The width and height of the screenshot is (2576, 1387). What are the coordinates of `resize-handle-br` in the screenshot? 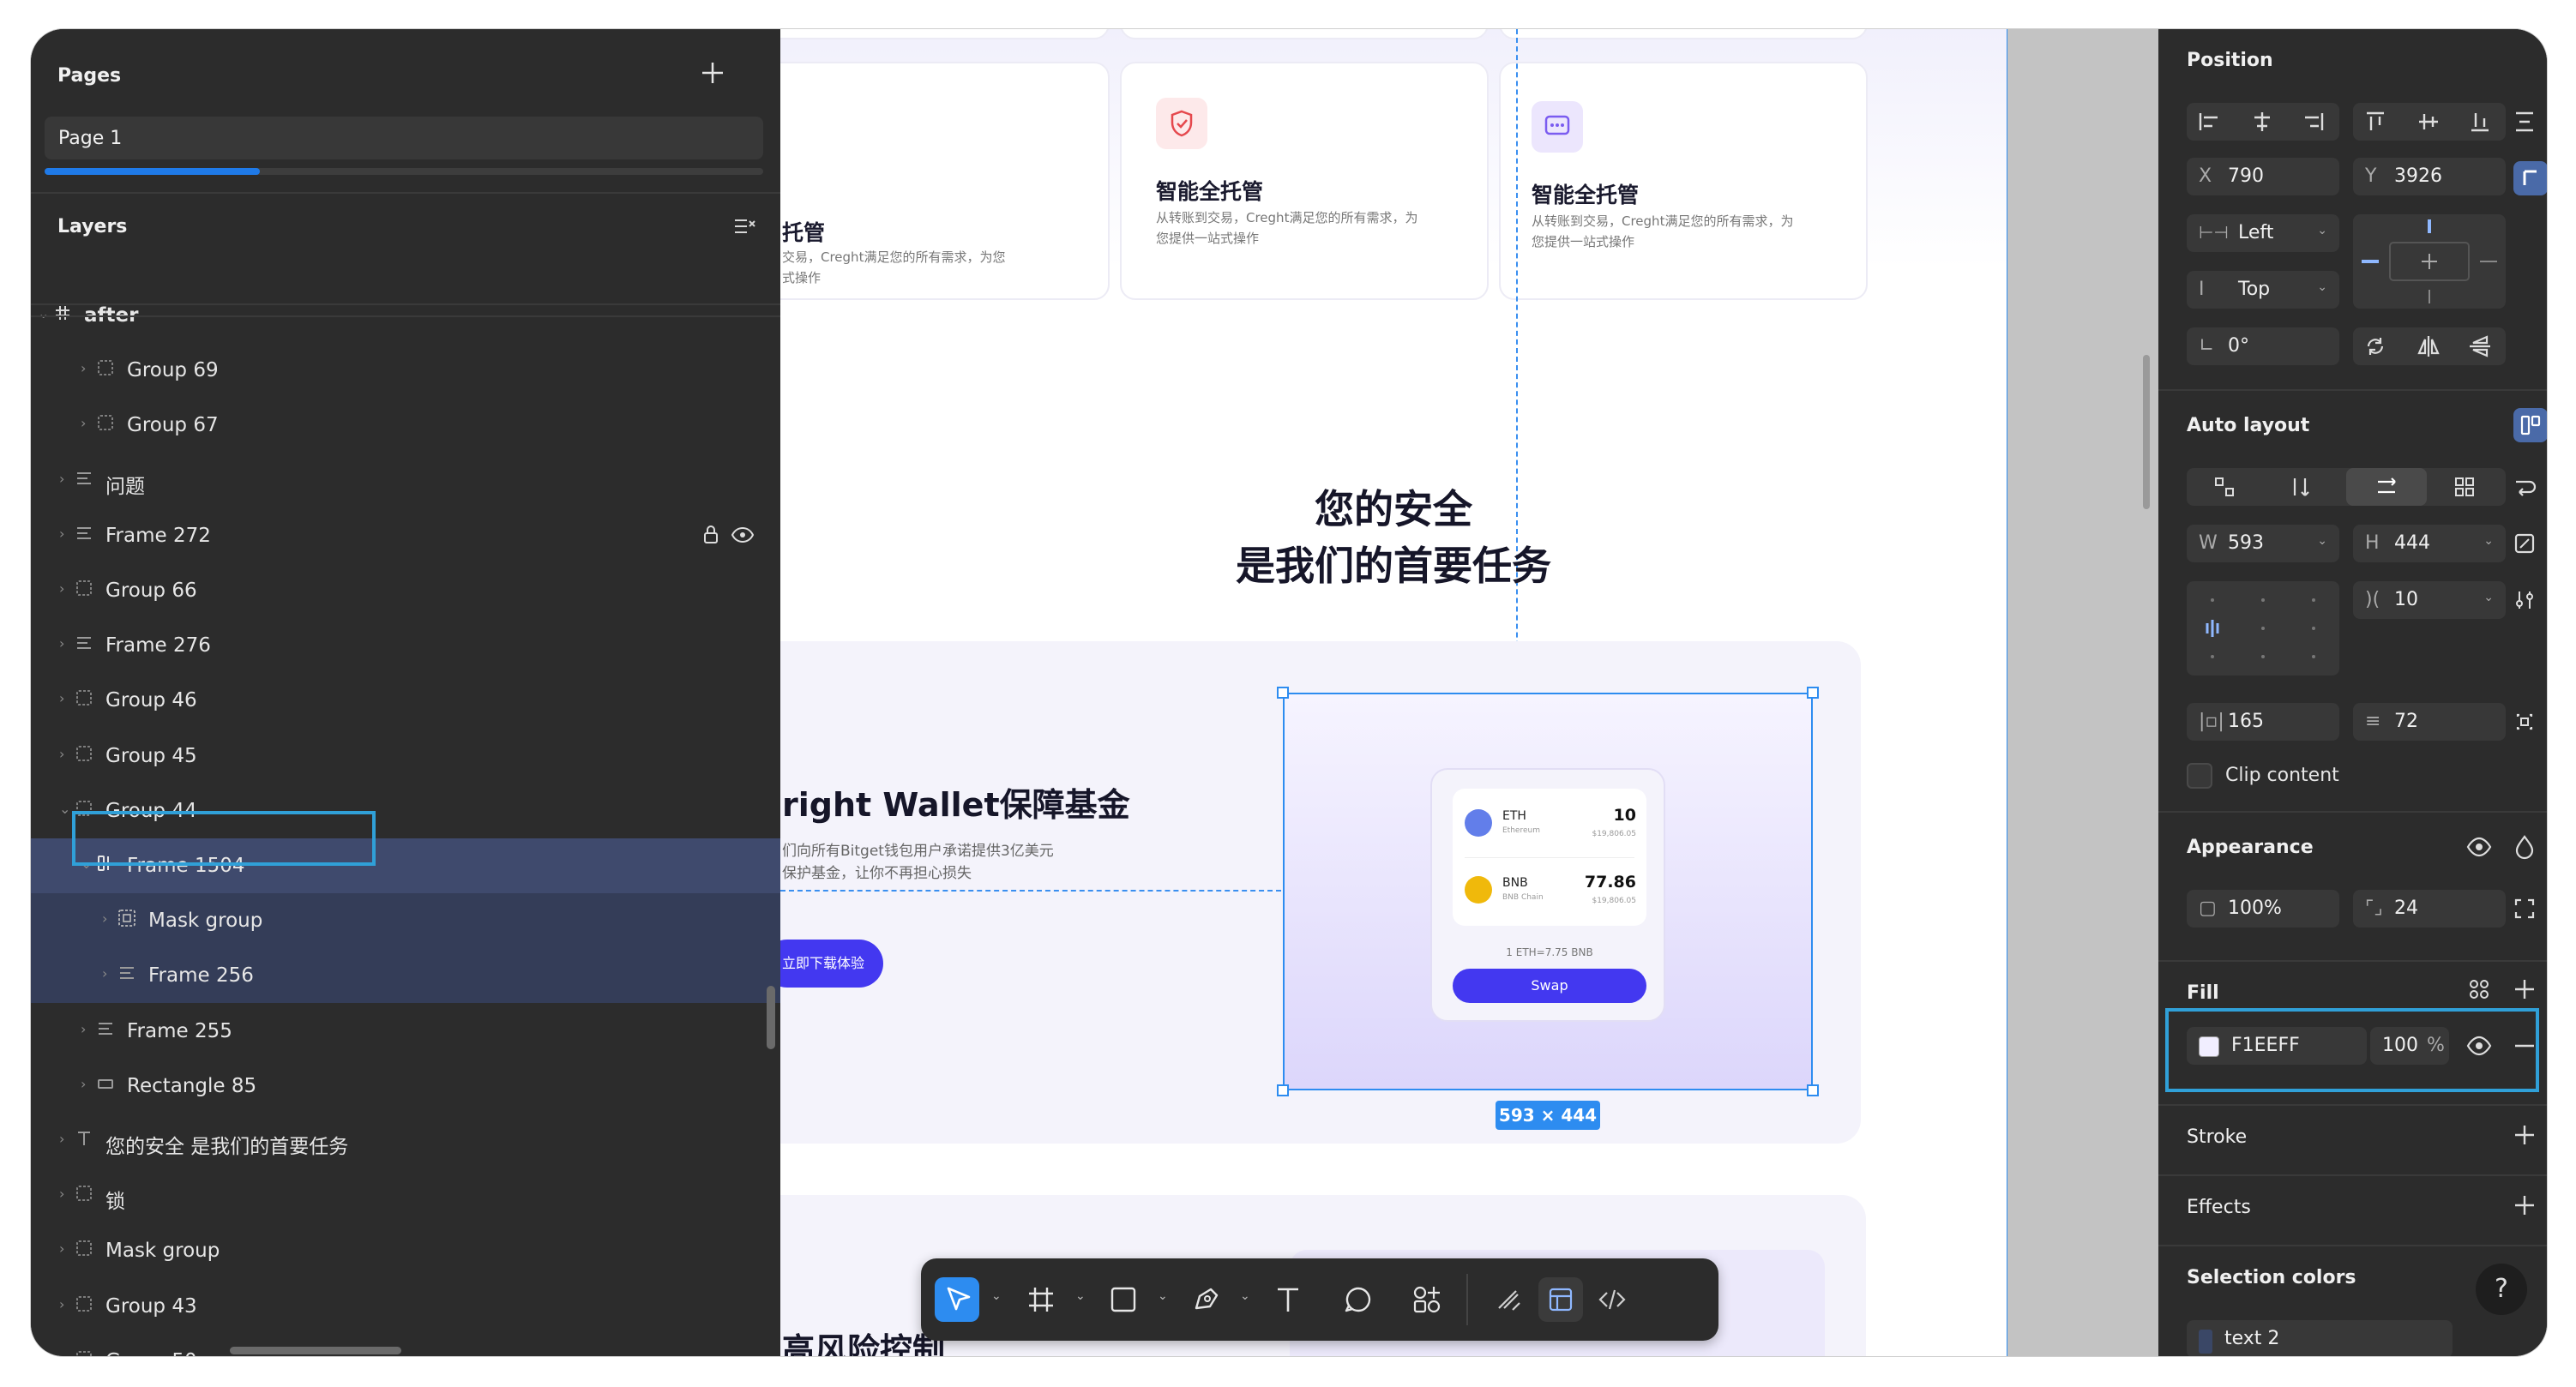 It's located at (1813, 1090).